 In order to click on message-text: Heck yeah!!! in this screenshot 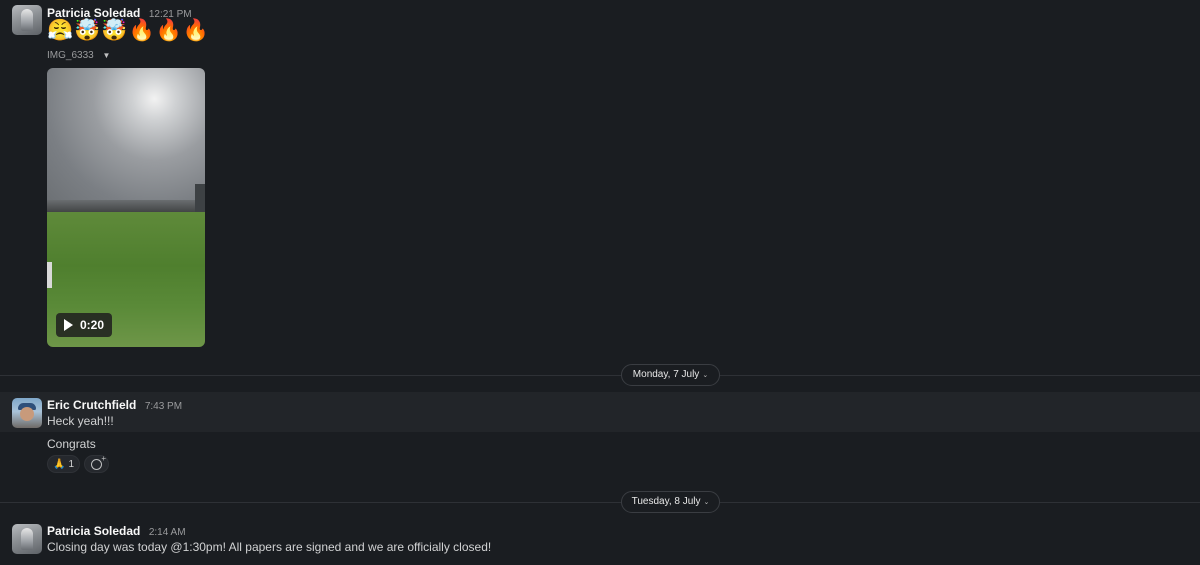, I will do `click(80, 421)`.